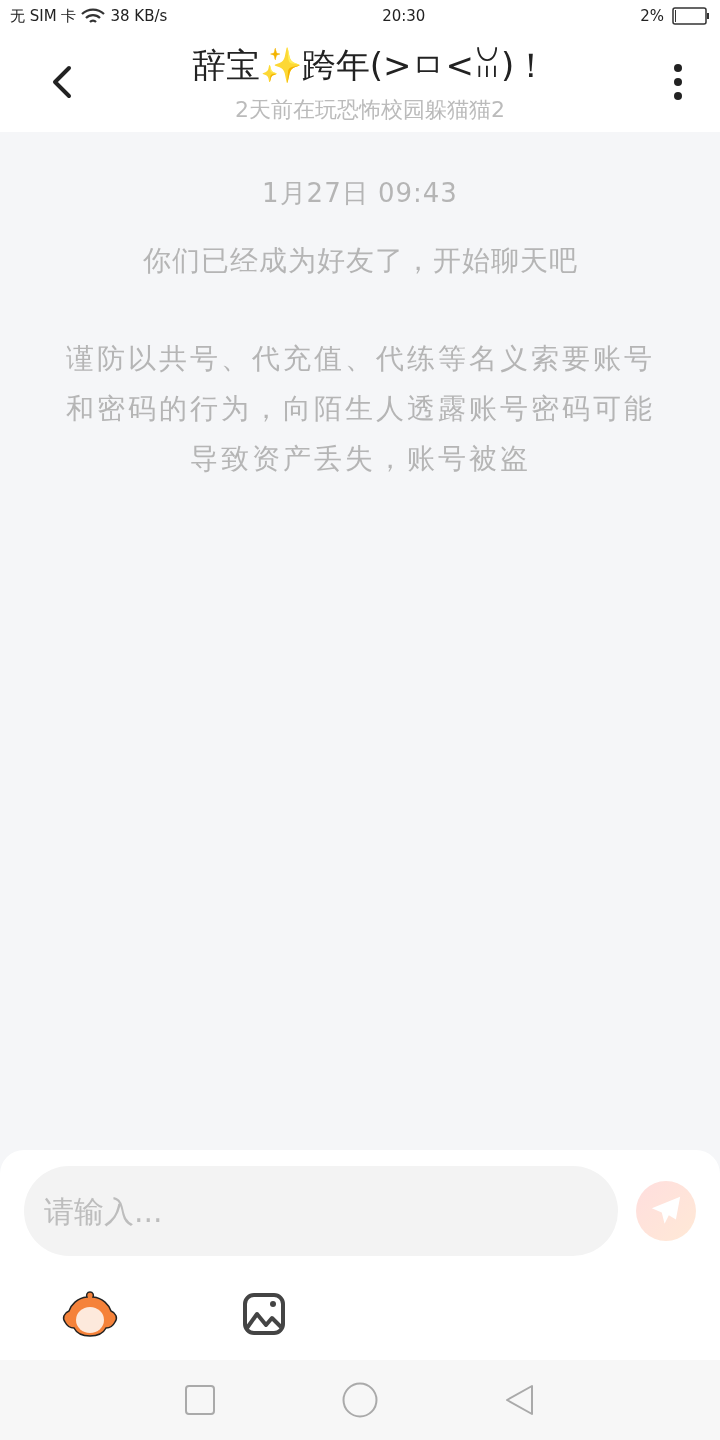  What do you see at coordinates (678, 82) in the screenshot?
I see `more-icon` at bounding box center [678, 82].